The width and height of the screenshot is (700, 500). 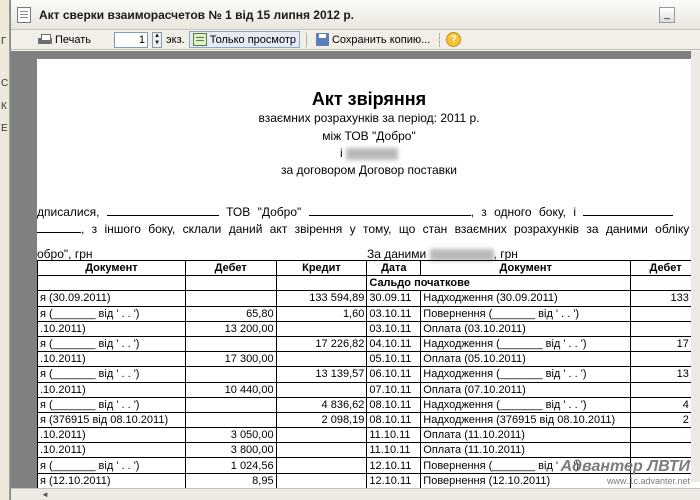 I want to click on print-button: Печать, so click(x=64, y=40).